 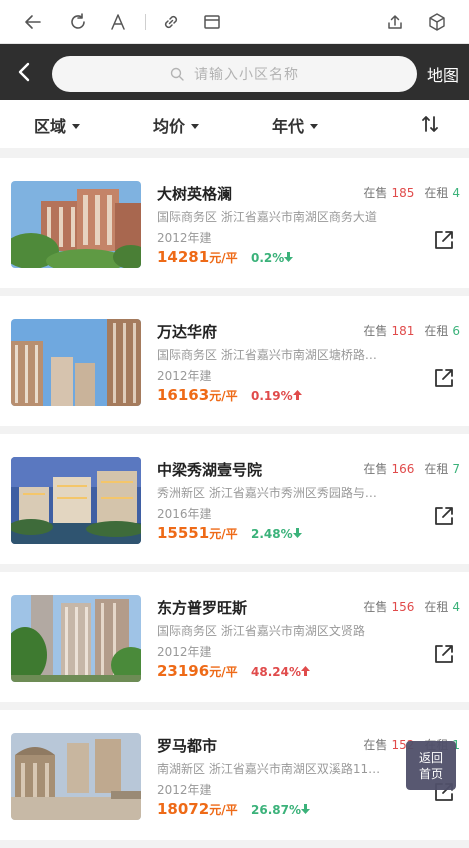 I want to click on back-button, so click(x=24, y=72).